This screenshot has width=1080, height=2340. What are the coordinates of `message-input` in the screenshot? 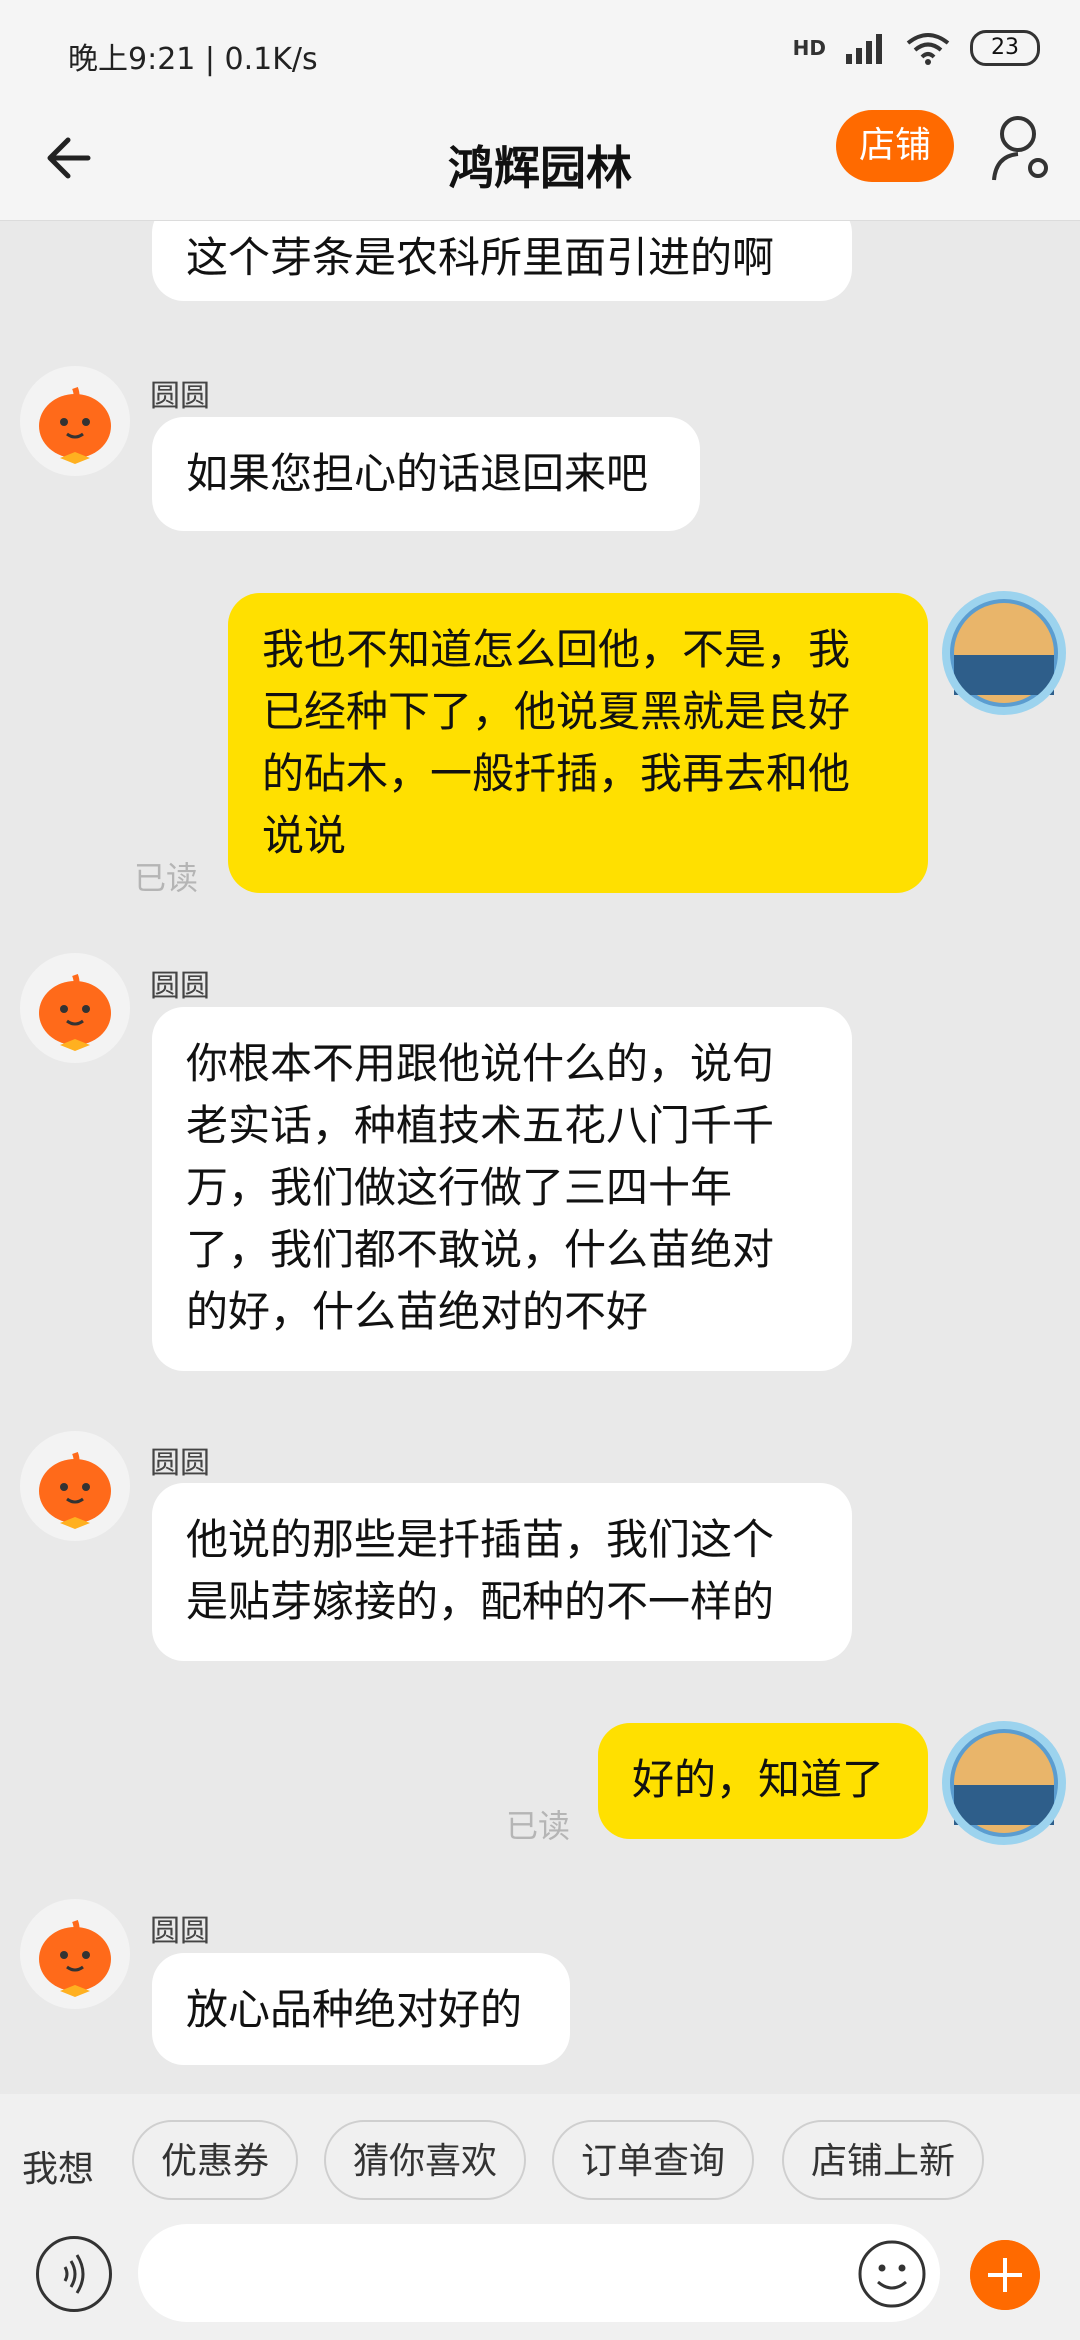 It's located at (539, 2273).